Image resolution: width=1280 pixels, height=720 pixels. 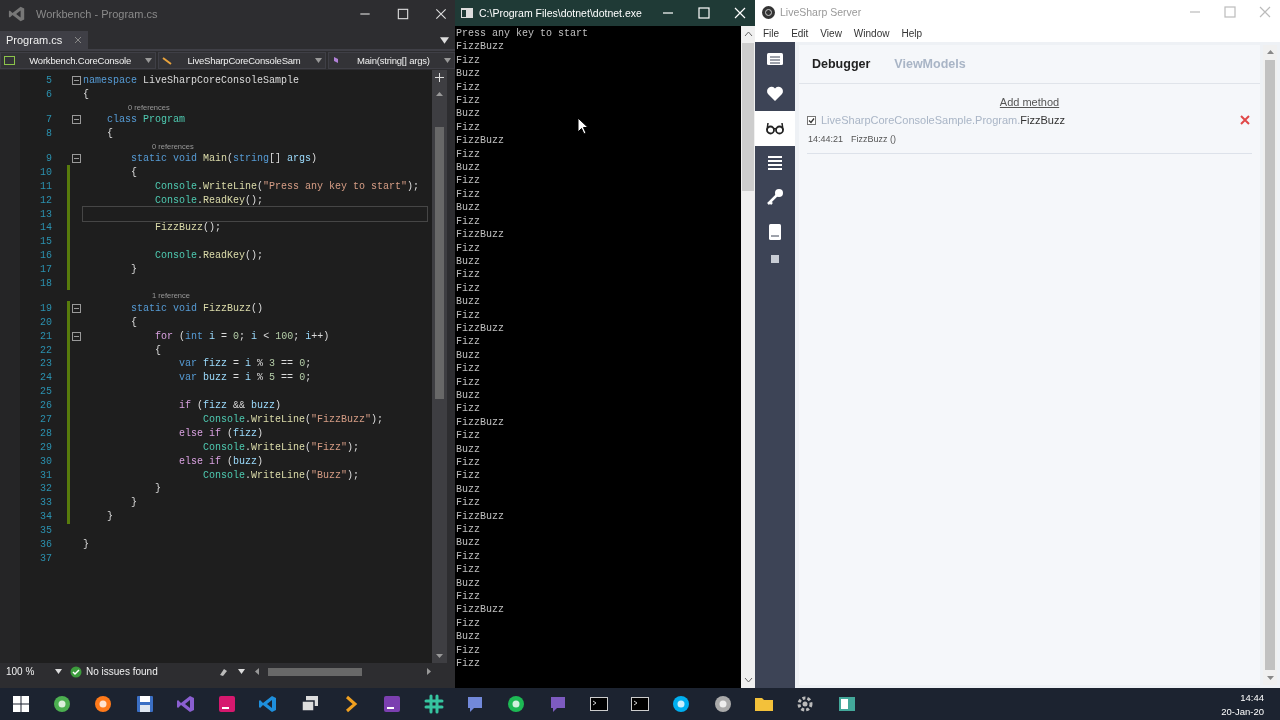 I want to click on navigation-dropdown: Main(string[] args), so click(x=391, y=60).